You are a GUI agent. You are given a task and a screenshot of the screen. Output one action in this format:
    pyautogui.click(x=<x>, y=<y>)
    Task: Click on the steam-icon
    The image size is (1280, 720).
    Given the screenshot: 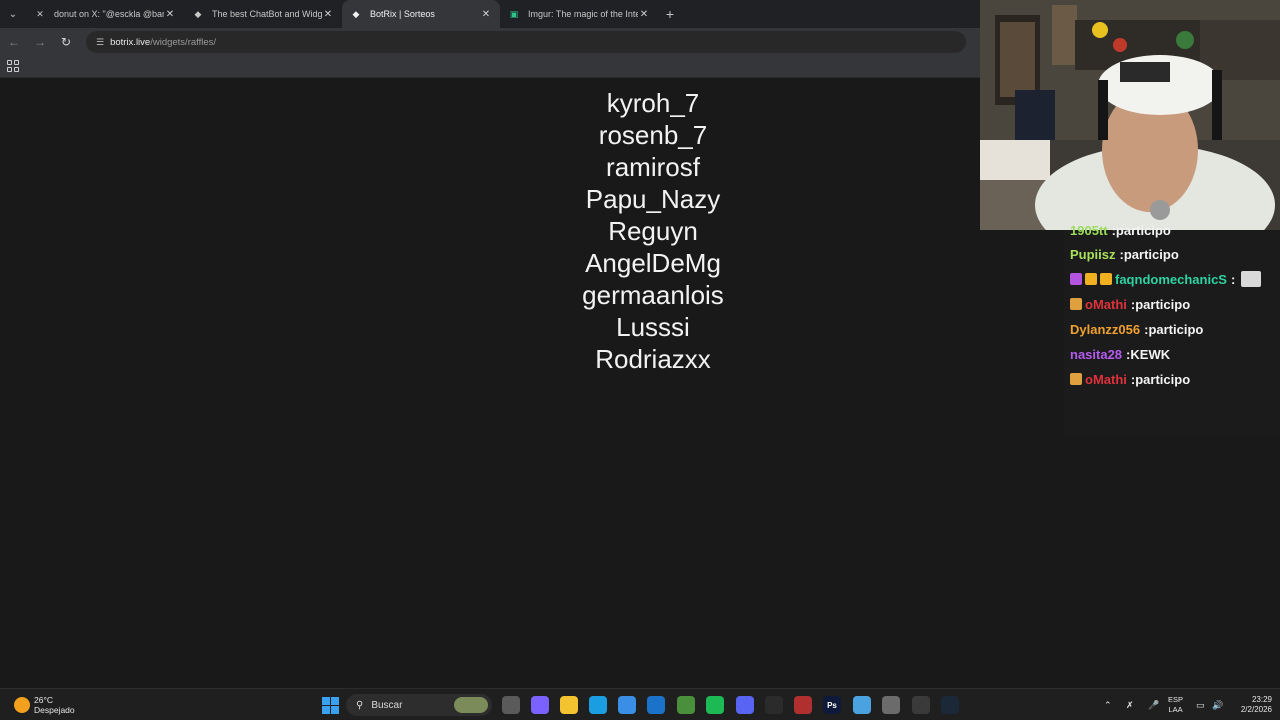 What is the action you would take?
    pyautogui.click(x=950, y=705)
    